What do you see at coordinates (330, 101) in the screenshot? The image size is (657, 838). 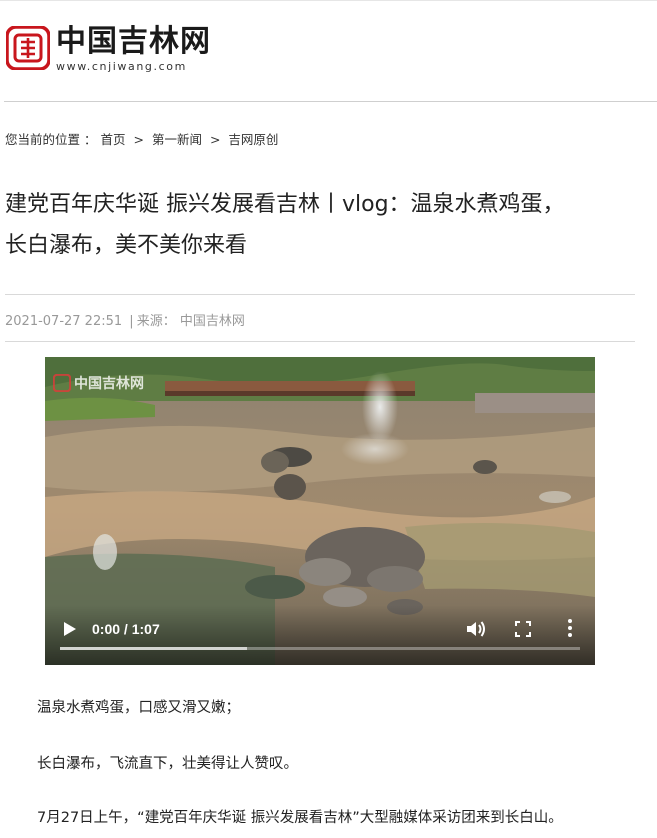 I see `header-divider` at bounding box center [330, 101].